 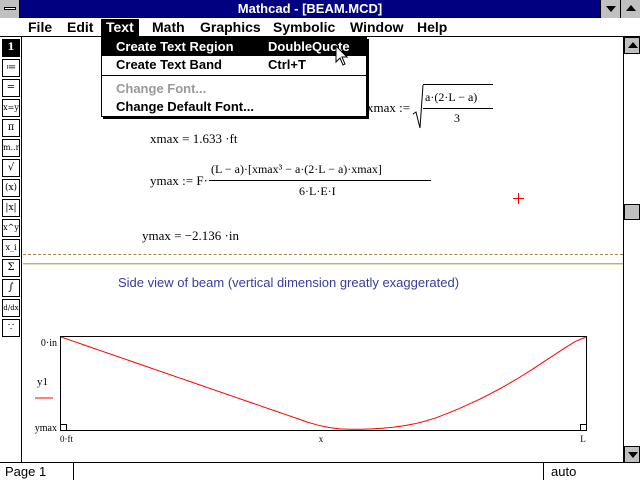 I want to click on menu-help: Help, so click(x=432, y=27).